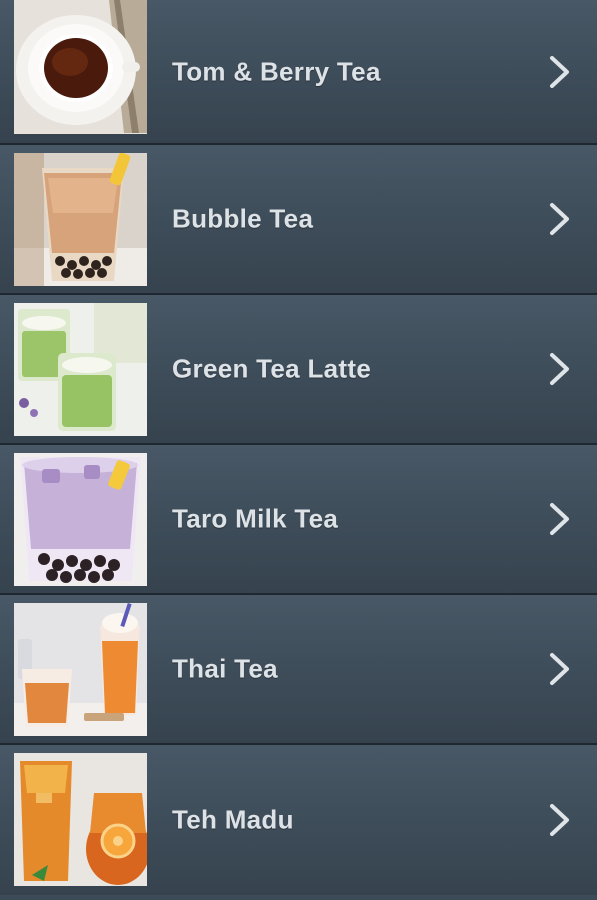 This screenshot has width=597, height=900. What do you see at coordinates (80, 819) in the screenshot?
I see `honey-tea-glass-icon` at bounding box center [80, 819].